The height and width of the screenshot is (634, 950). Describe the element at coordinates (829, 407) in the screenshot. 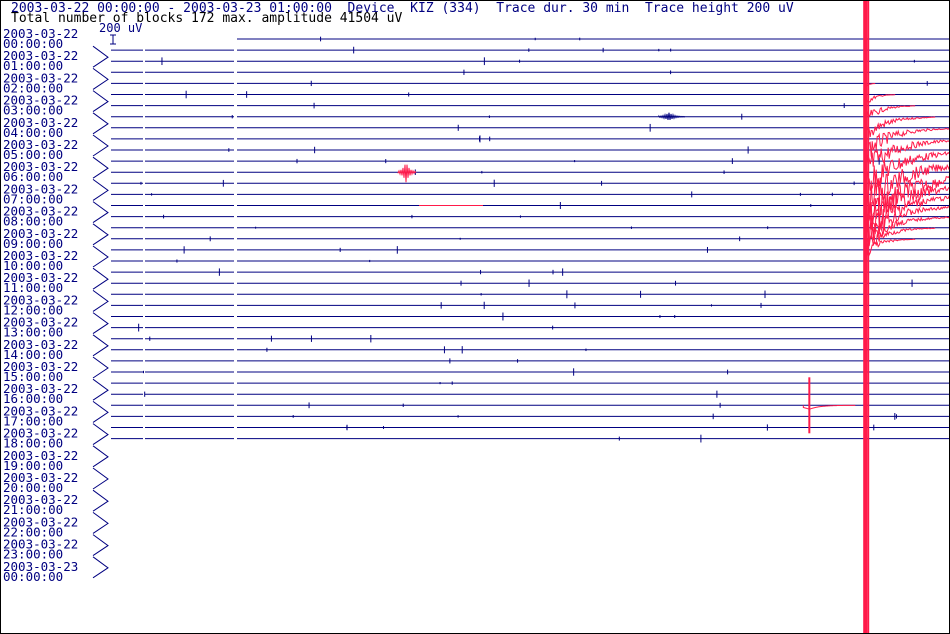

I see `secondary-event-coda` at that location.